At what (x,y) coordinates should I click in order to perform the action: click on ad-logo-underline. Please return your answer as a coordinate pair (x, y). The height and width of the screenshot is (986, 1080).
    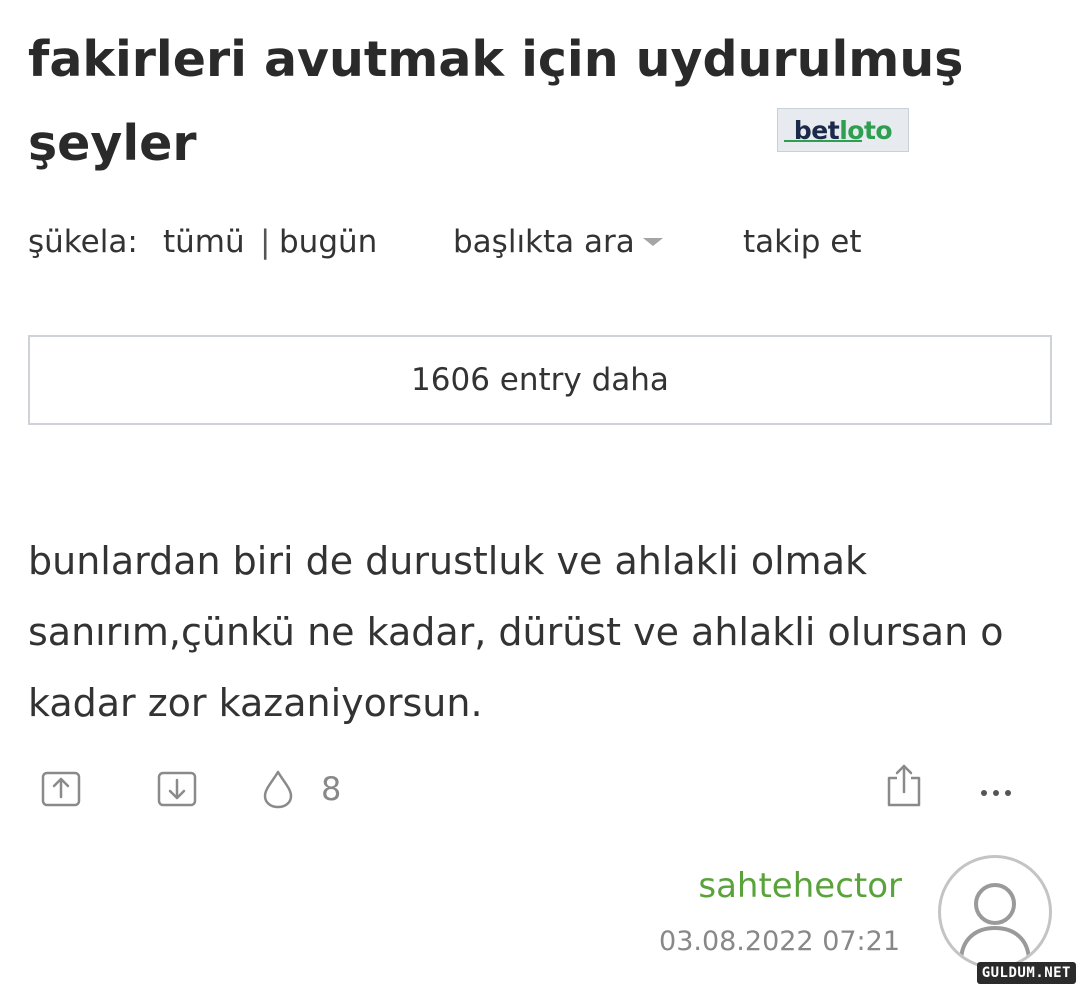
    Looking at the image, I should click on (823, 141).